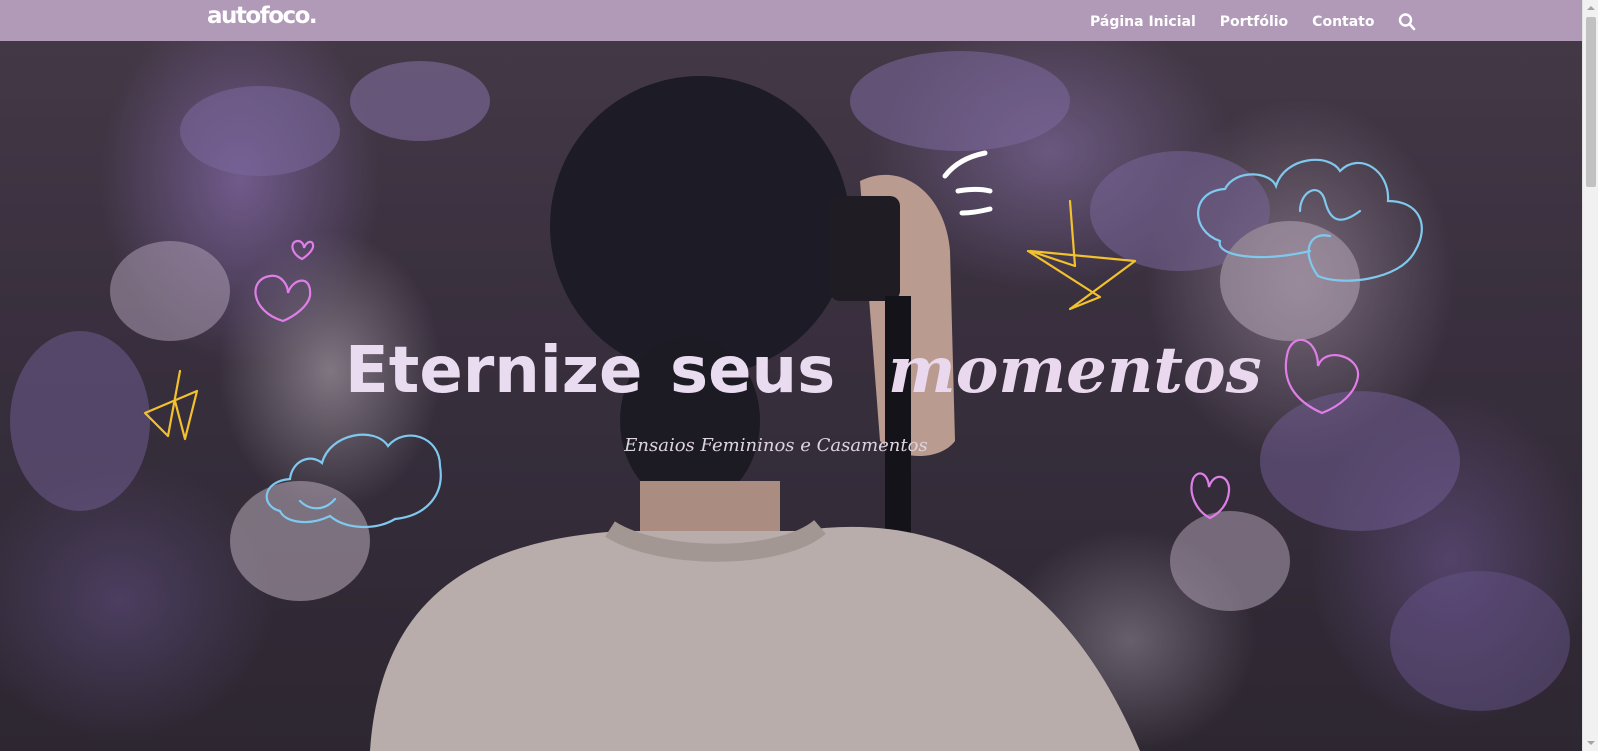 This screenshot has width=1598, height=751. I want to click on headline-word-momentos: momentos, so click(1075, 370).